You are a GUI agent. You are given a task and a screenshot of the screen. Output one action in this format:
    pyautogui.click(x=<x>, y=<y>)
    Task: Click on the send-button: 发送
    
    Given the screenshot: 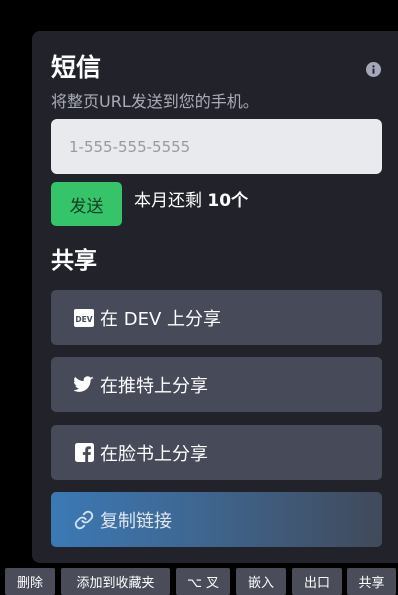 What is the action you would take?
    pyautogui.click(x=86, y=204)
    